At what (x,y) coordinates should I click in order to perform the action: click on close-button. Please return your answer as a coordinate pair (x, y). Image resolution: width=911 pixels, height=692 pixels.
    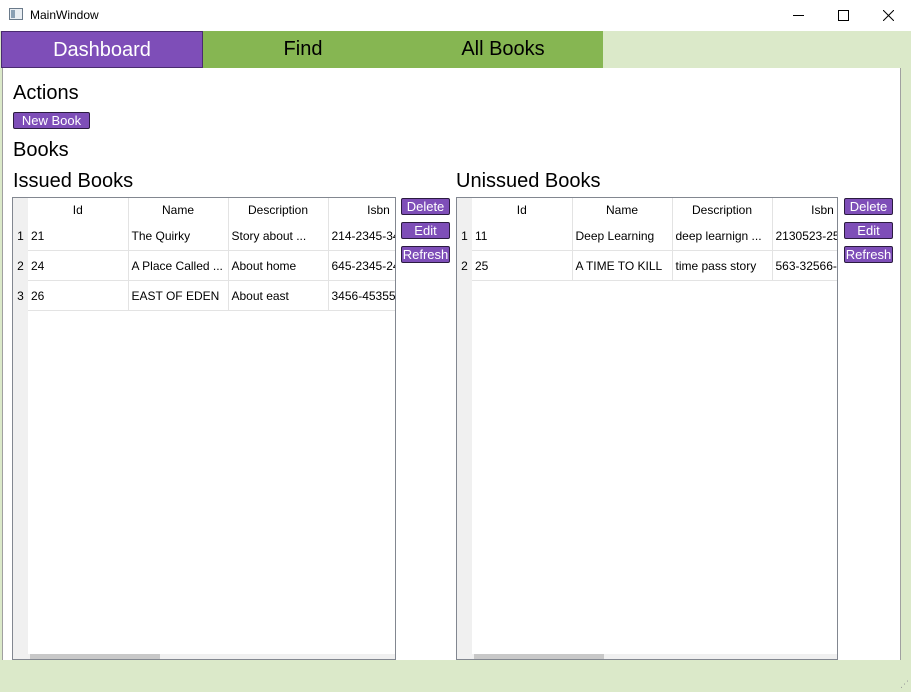
    Looking at the image, I should click on (888, 15).